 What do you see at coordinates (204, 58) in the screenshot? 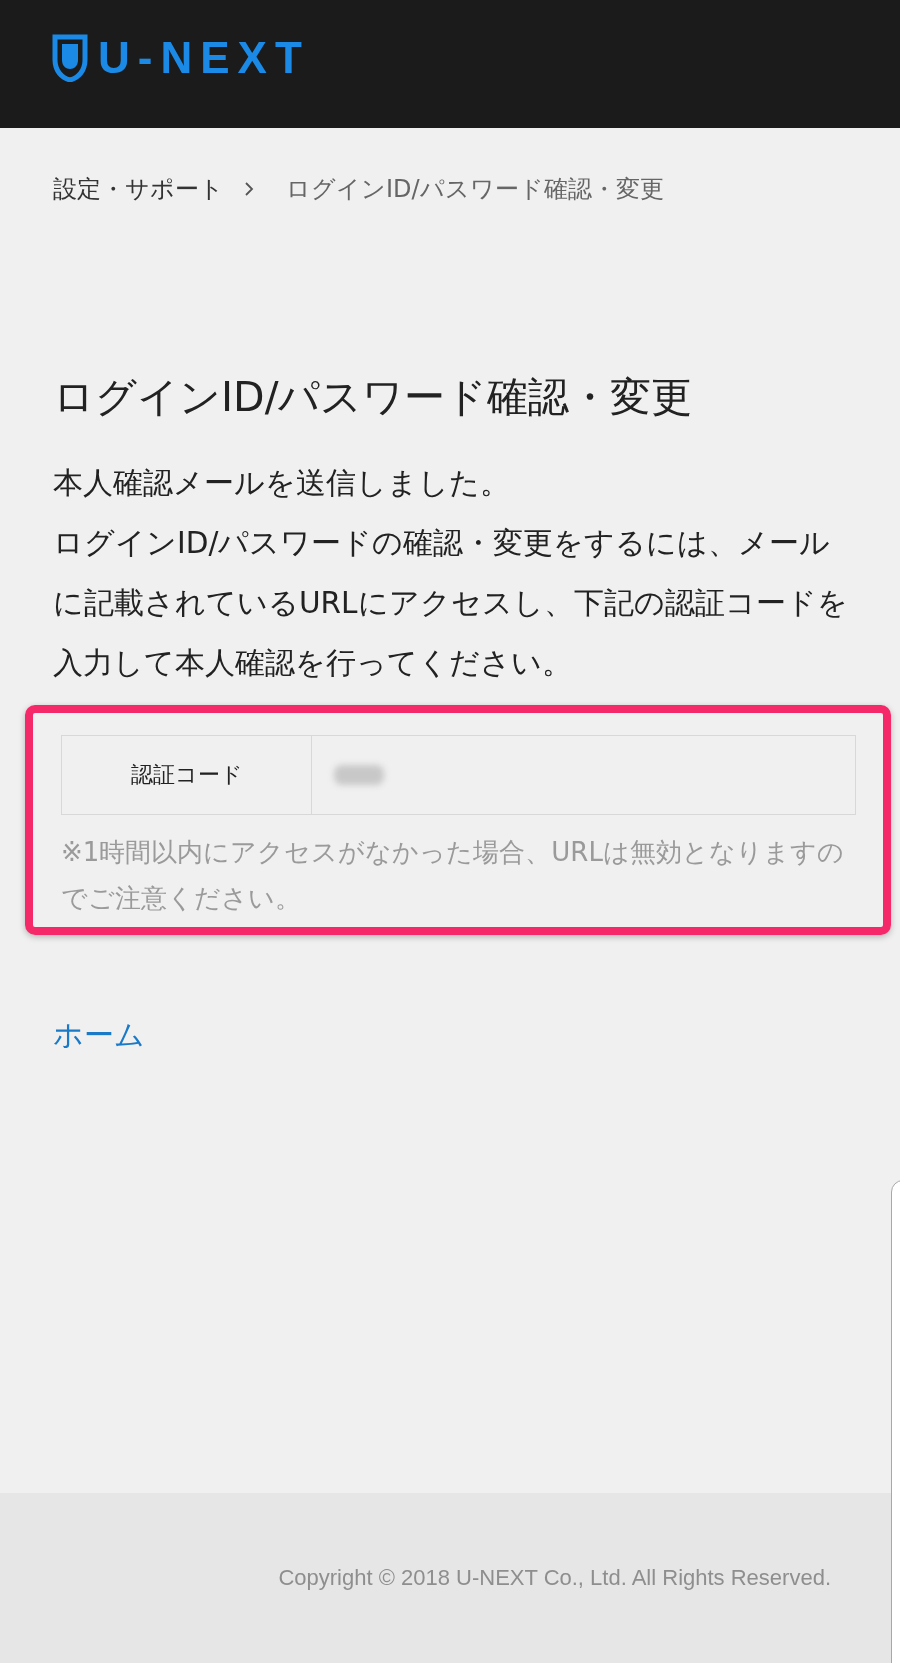
I see `logo-text: U-NEXT` at bounding box center [204, 58].